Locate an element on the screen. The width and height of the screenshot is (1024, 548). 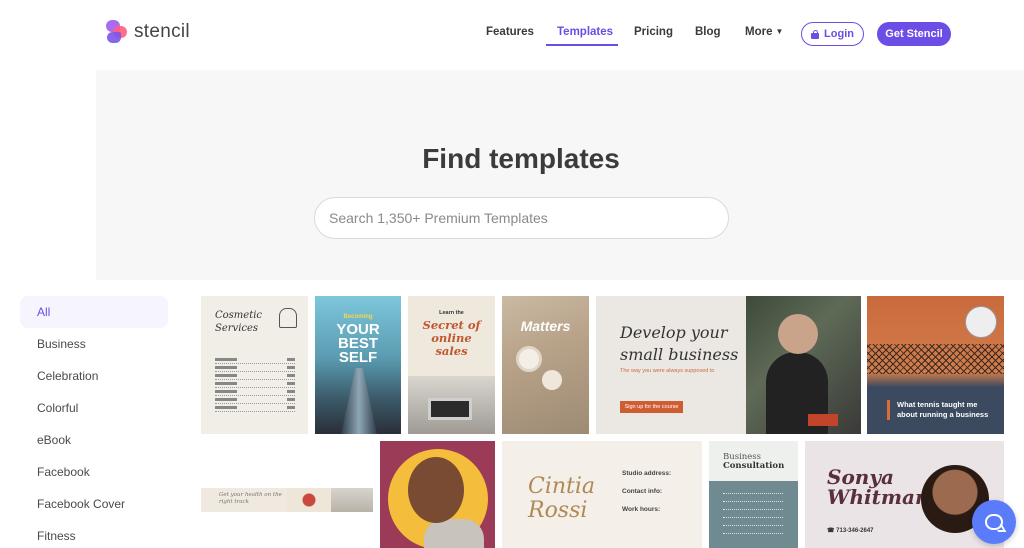
template-card-business-consultation: Business Consultation is located at coordinates (753, 494).